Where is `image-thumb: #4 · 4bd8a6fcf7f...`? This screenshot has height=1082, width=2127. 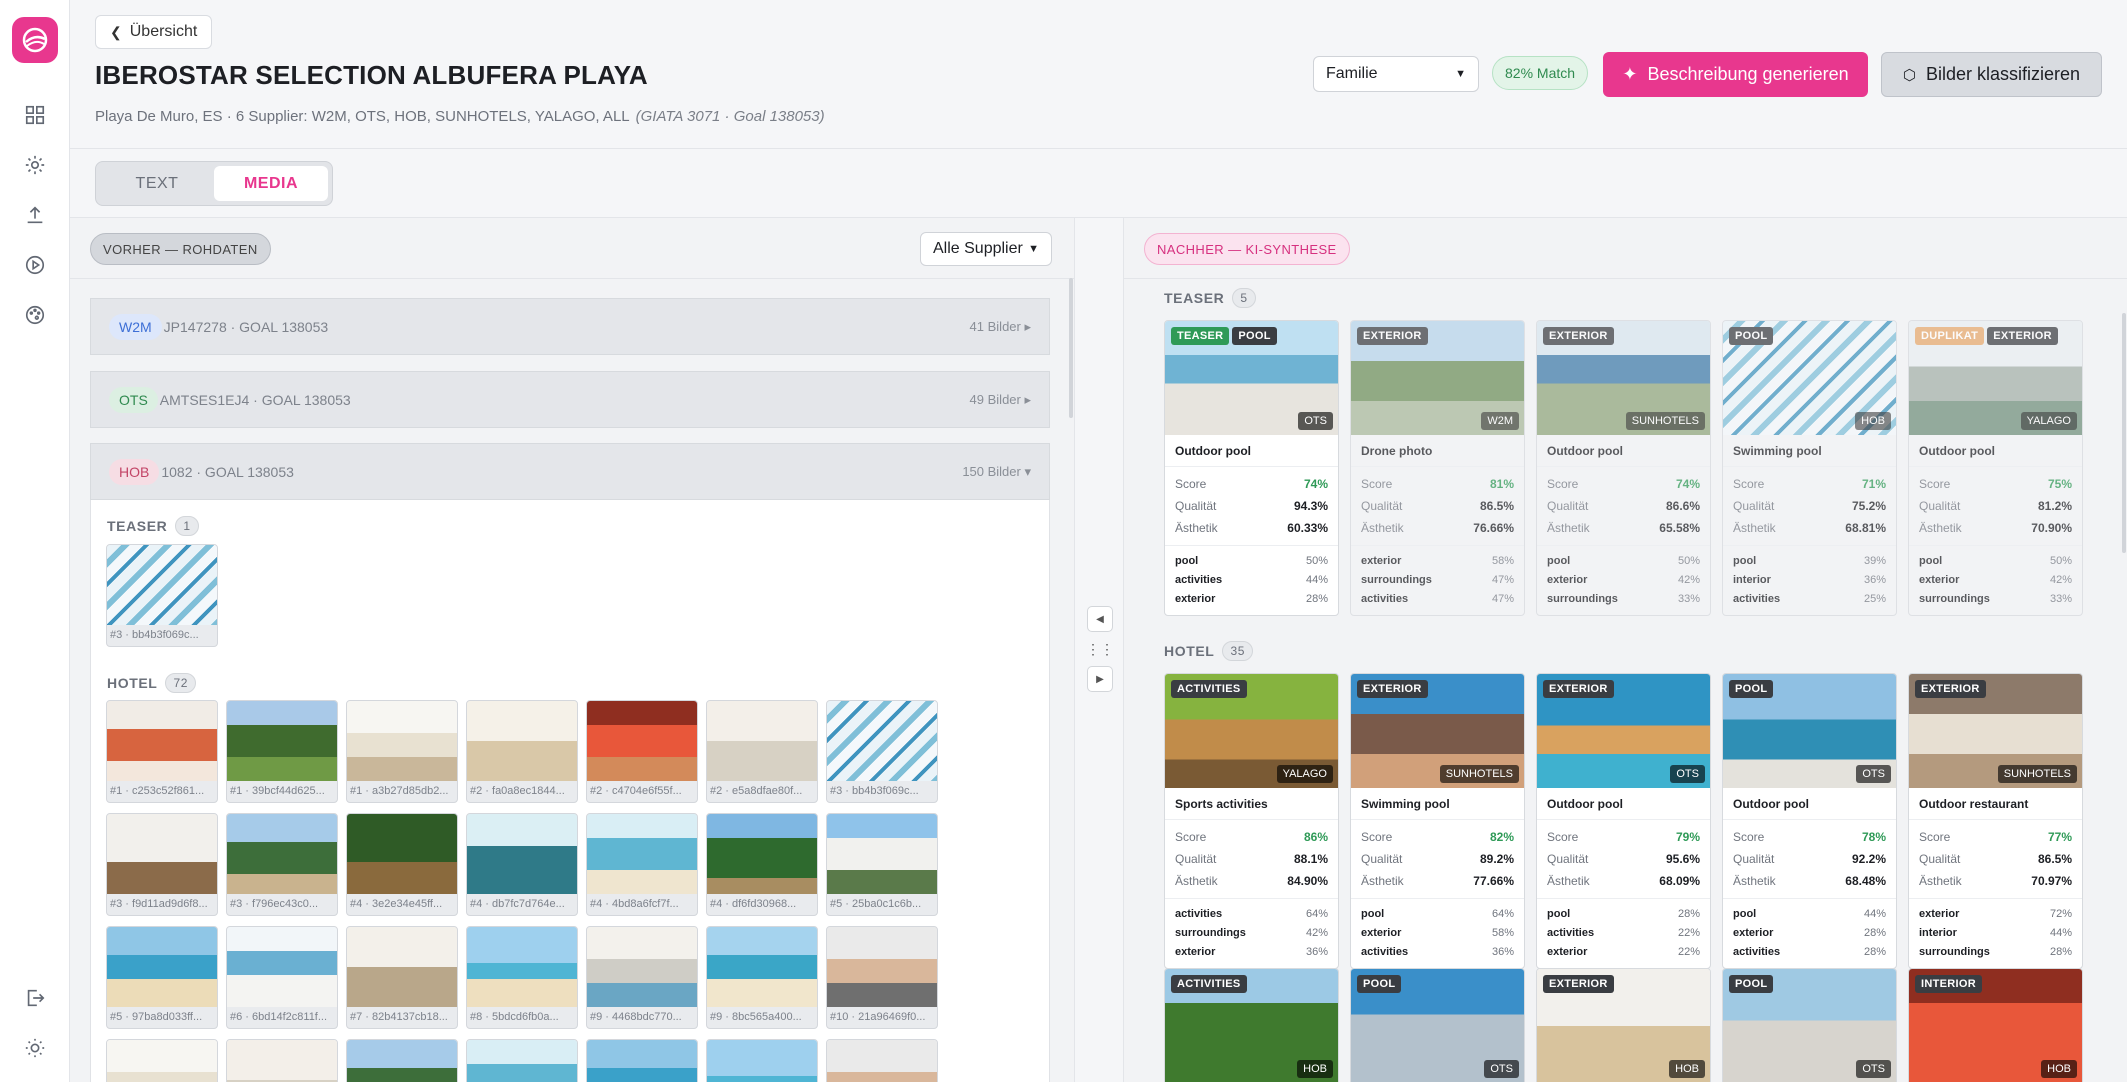 image-thumb: #4 · 4bd8a6fcf7f... is located at coordinates (642, 864).